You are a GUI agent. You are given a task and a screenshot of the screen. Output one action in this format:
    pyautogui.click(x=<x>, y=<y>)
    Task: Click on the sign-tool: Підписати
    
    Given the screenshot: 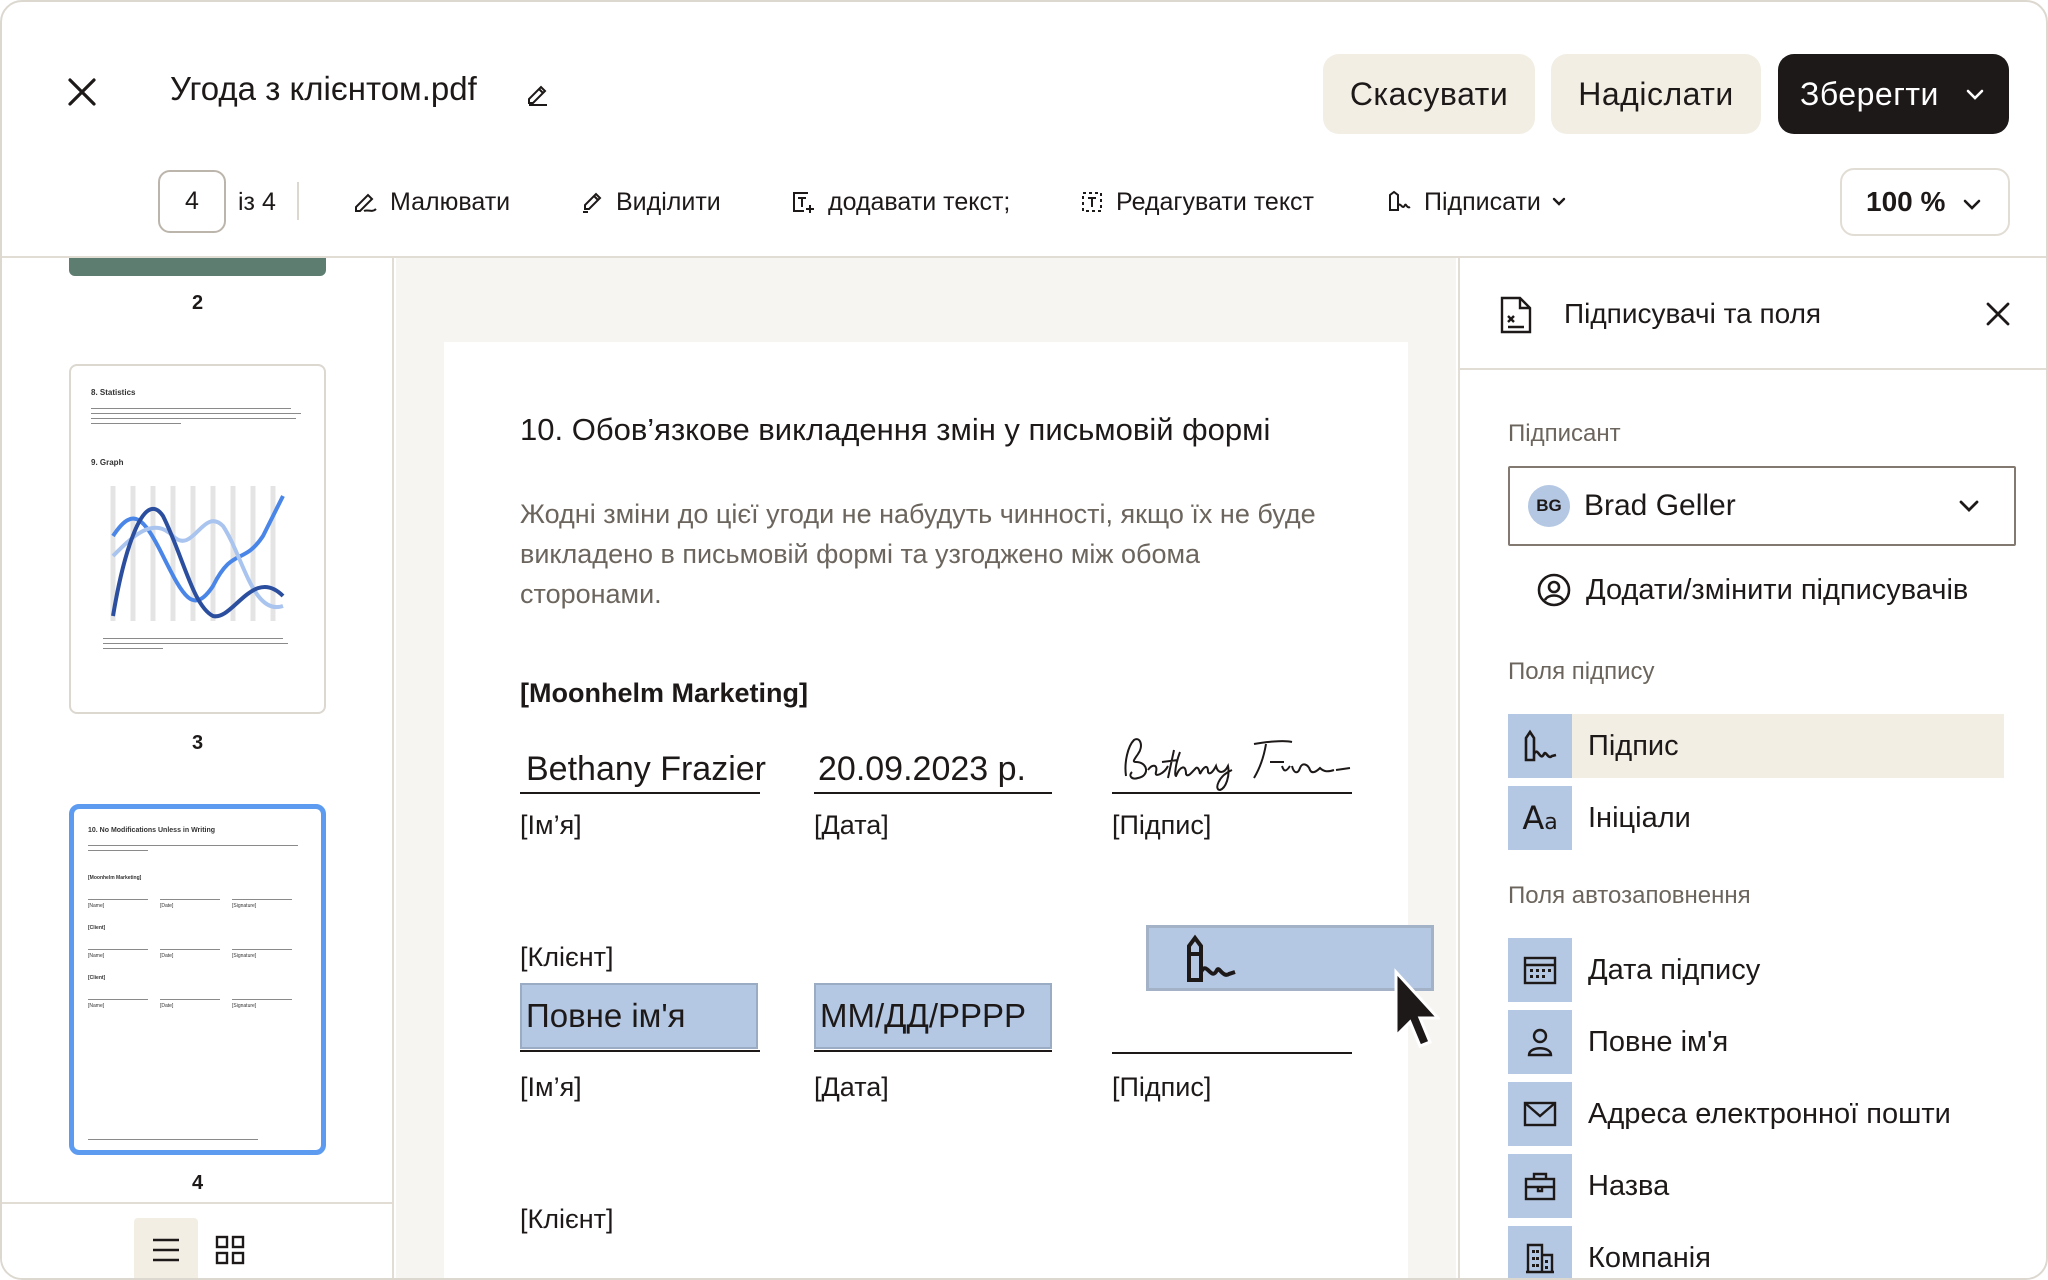 What is the action you would take?
    pyautogui.click(x=1476, y=202)
    